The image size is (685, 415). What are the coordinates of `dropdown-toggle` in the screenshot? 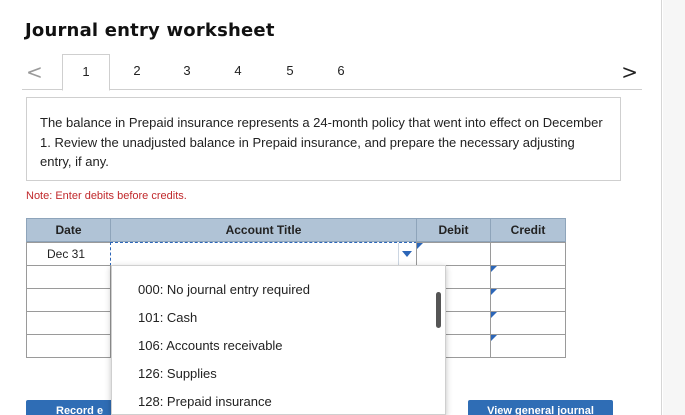 It's located at (407, 254).